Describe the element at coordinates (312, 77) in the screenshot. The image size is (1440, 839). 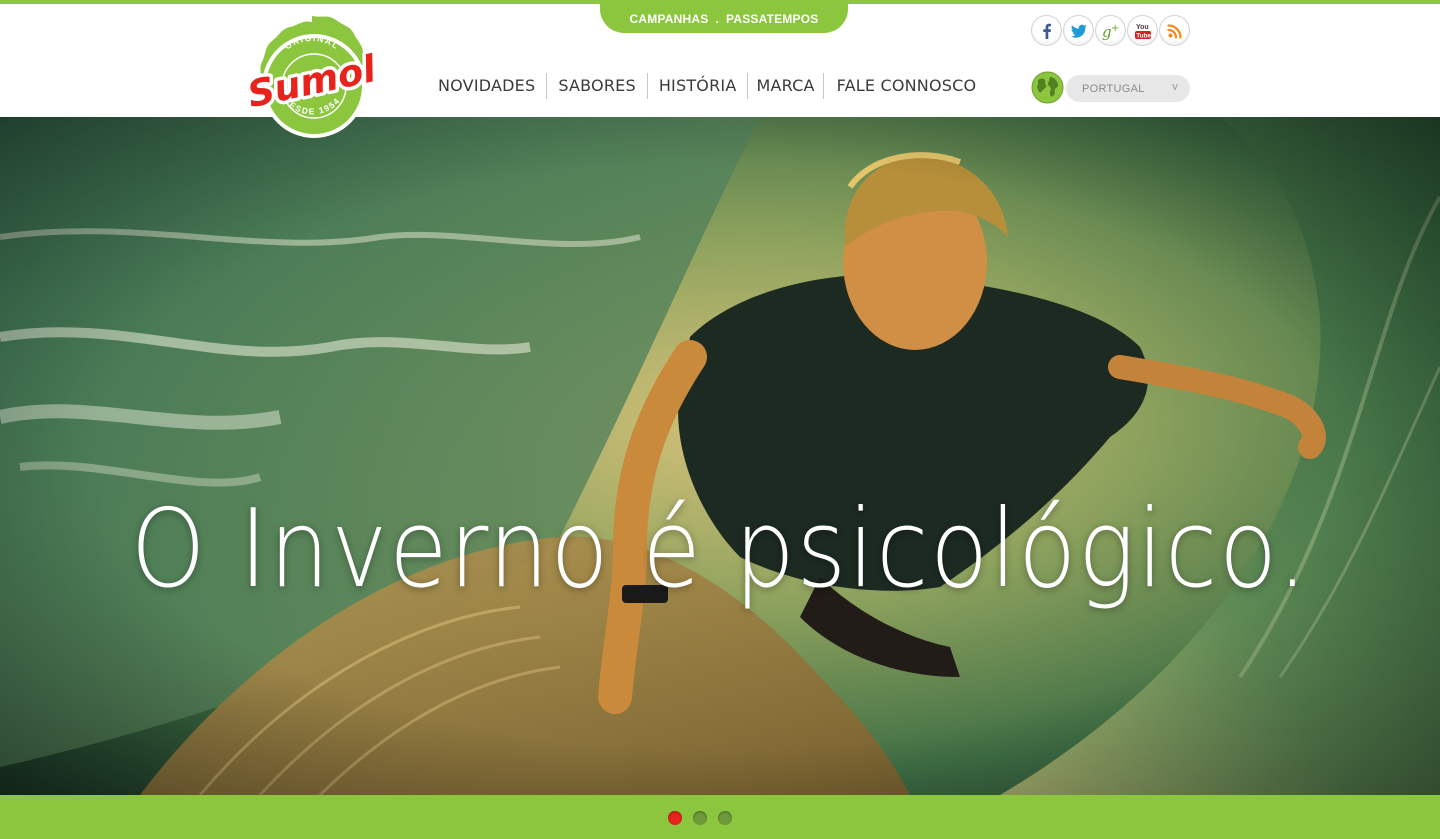
I see `logo-badge: ORIGINAL DESDE 1954 Sumol Sumol` at that location.